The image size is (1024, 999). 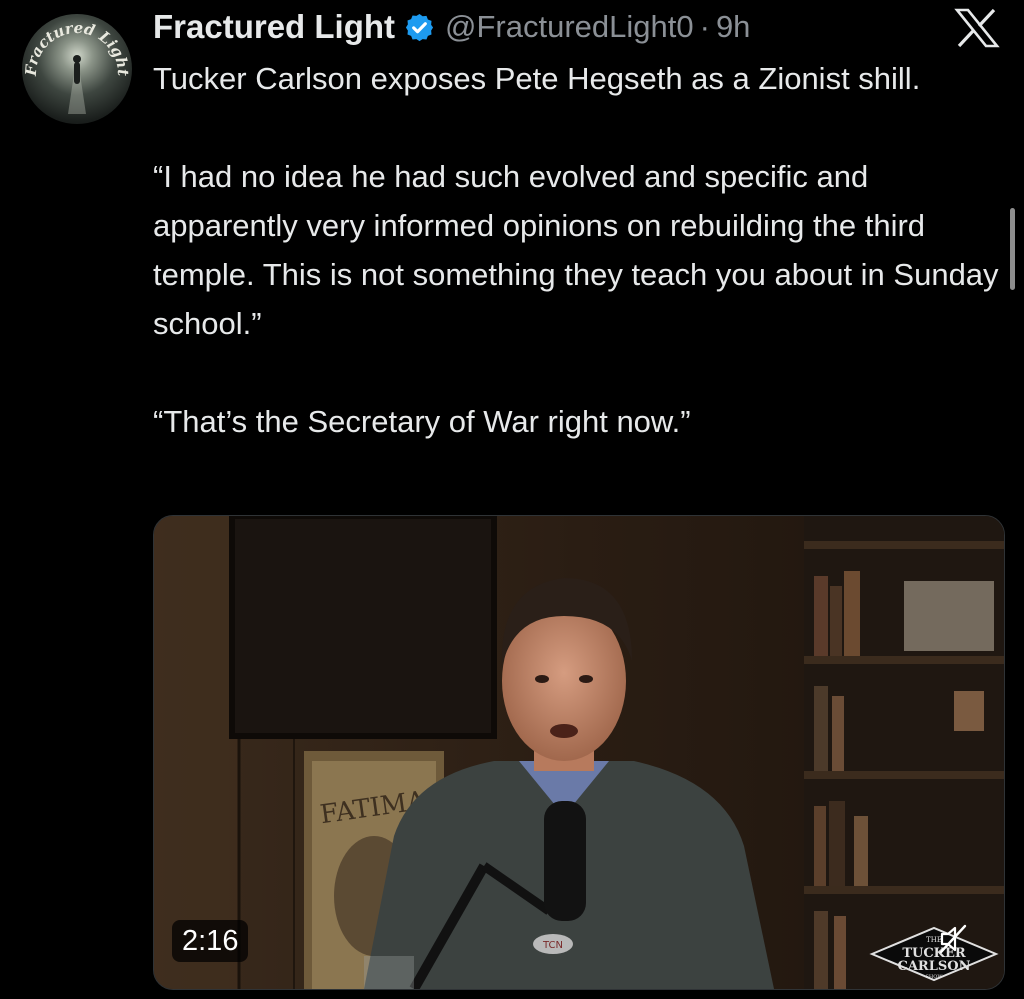 I want to click on scrollbar-thumb, so click(x=1012, y=249).